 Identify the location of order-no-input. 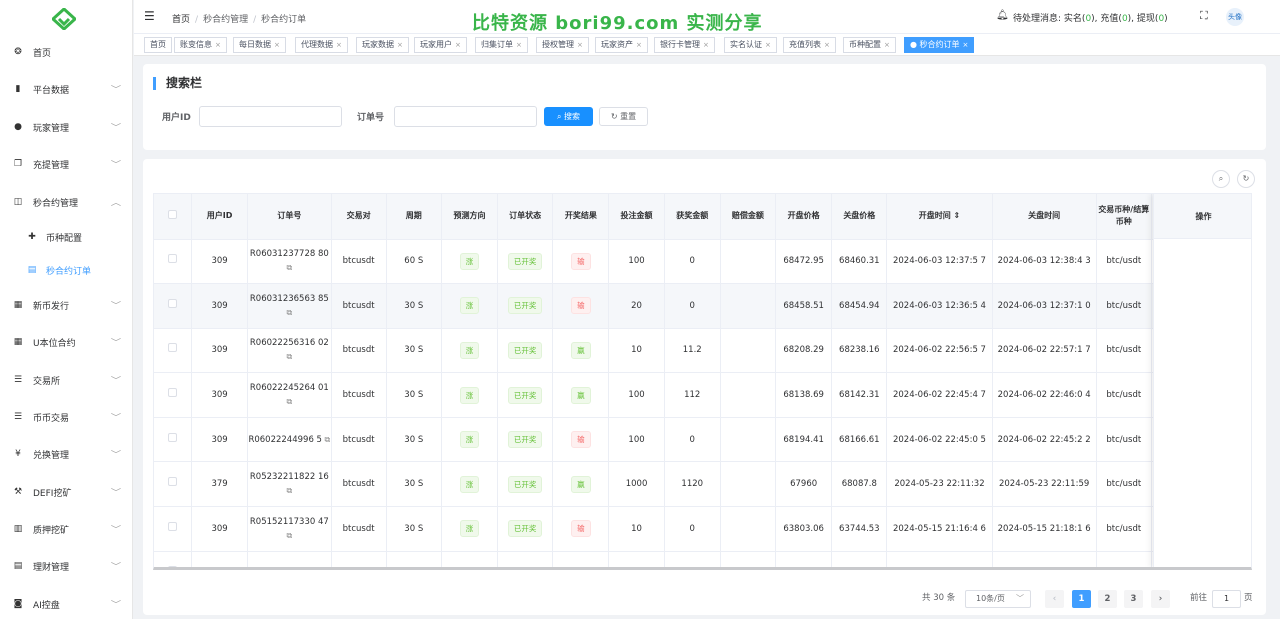
(465, 116).